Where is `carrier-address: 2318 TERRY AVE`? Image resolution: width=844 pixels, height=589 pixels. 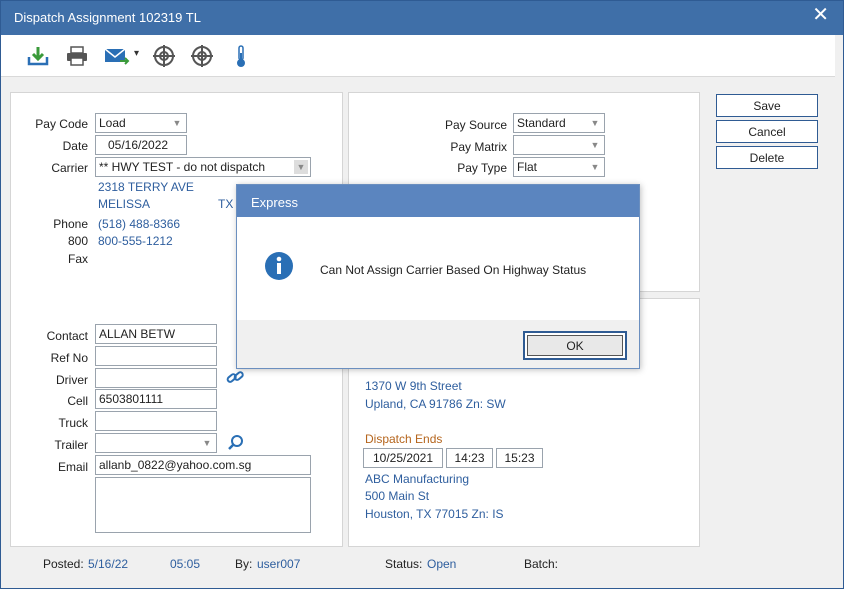 carrier-address: 2318 TERRY AVE is located at coordinates (146, 187).